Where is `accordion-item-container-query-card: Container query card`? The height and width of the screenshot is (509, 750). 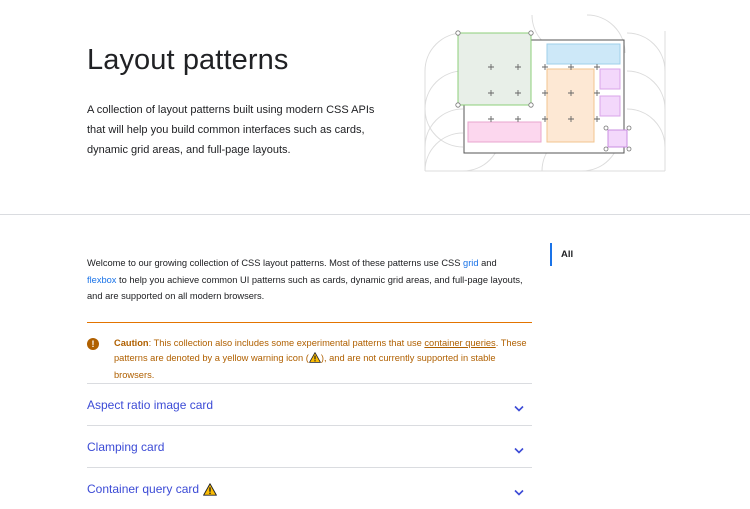
accordion-item-container-query-card: Container query card is located at coordinates (309, 488).